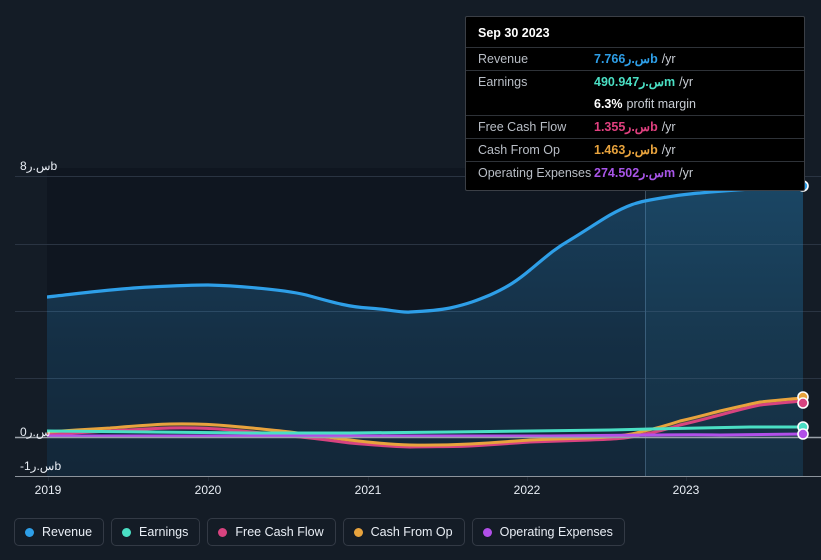  Describe the element at coordinates (127, 532) in the screenshot. I see `legend-dot-earnings-icon` at that location.